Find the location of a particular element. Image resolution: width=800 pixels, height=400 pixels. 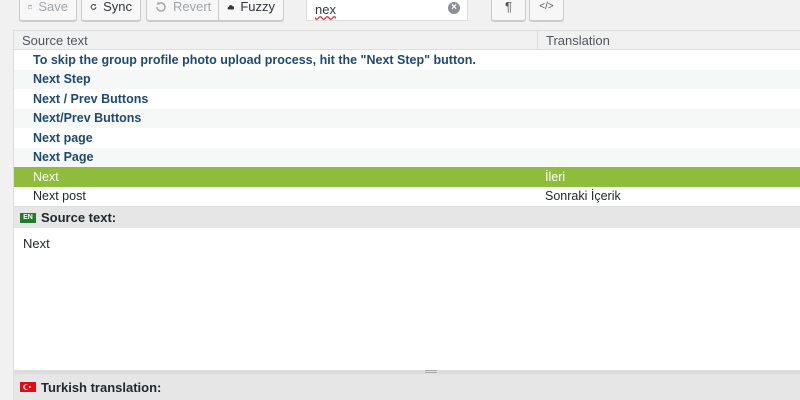

paragraph-toggle-button: ¶ is located at coordinates (508, 10).